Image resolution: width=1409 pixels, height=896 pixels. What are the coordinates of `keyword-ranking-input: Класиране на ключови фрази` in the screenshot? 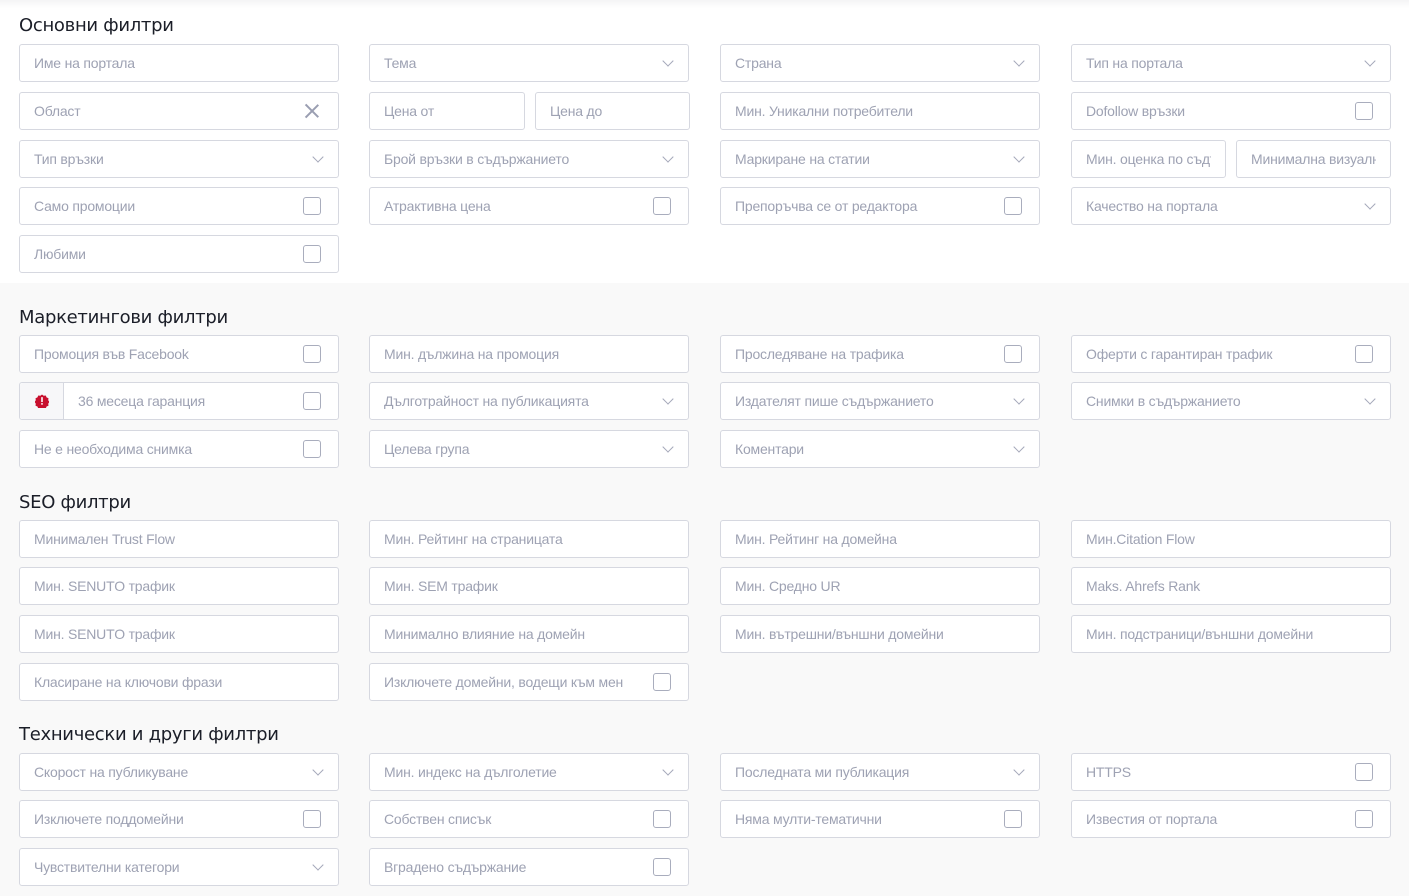 It's located at (179, 682).